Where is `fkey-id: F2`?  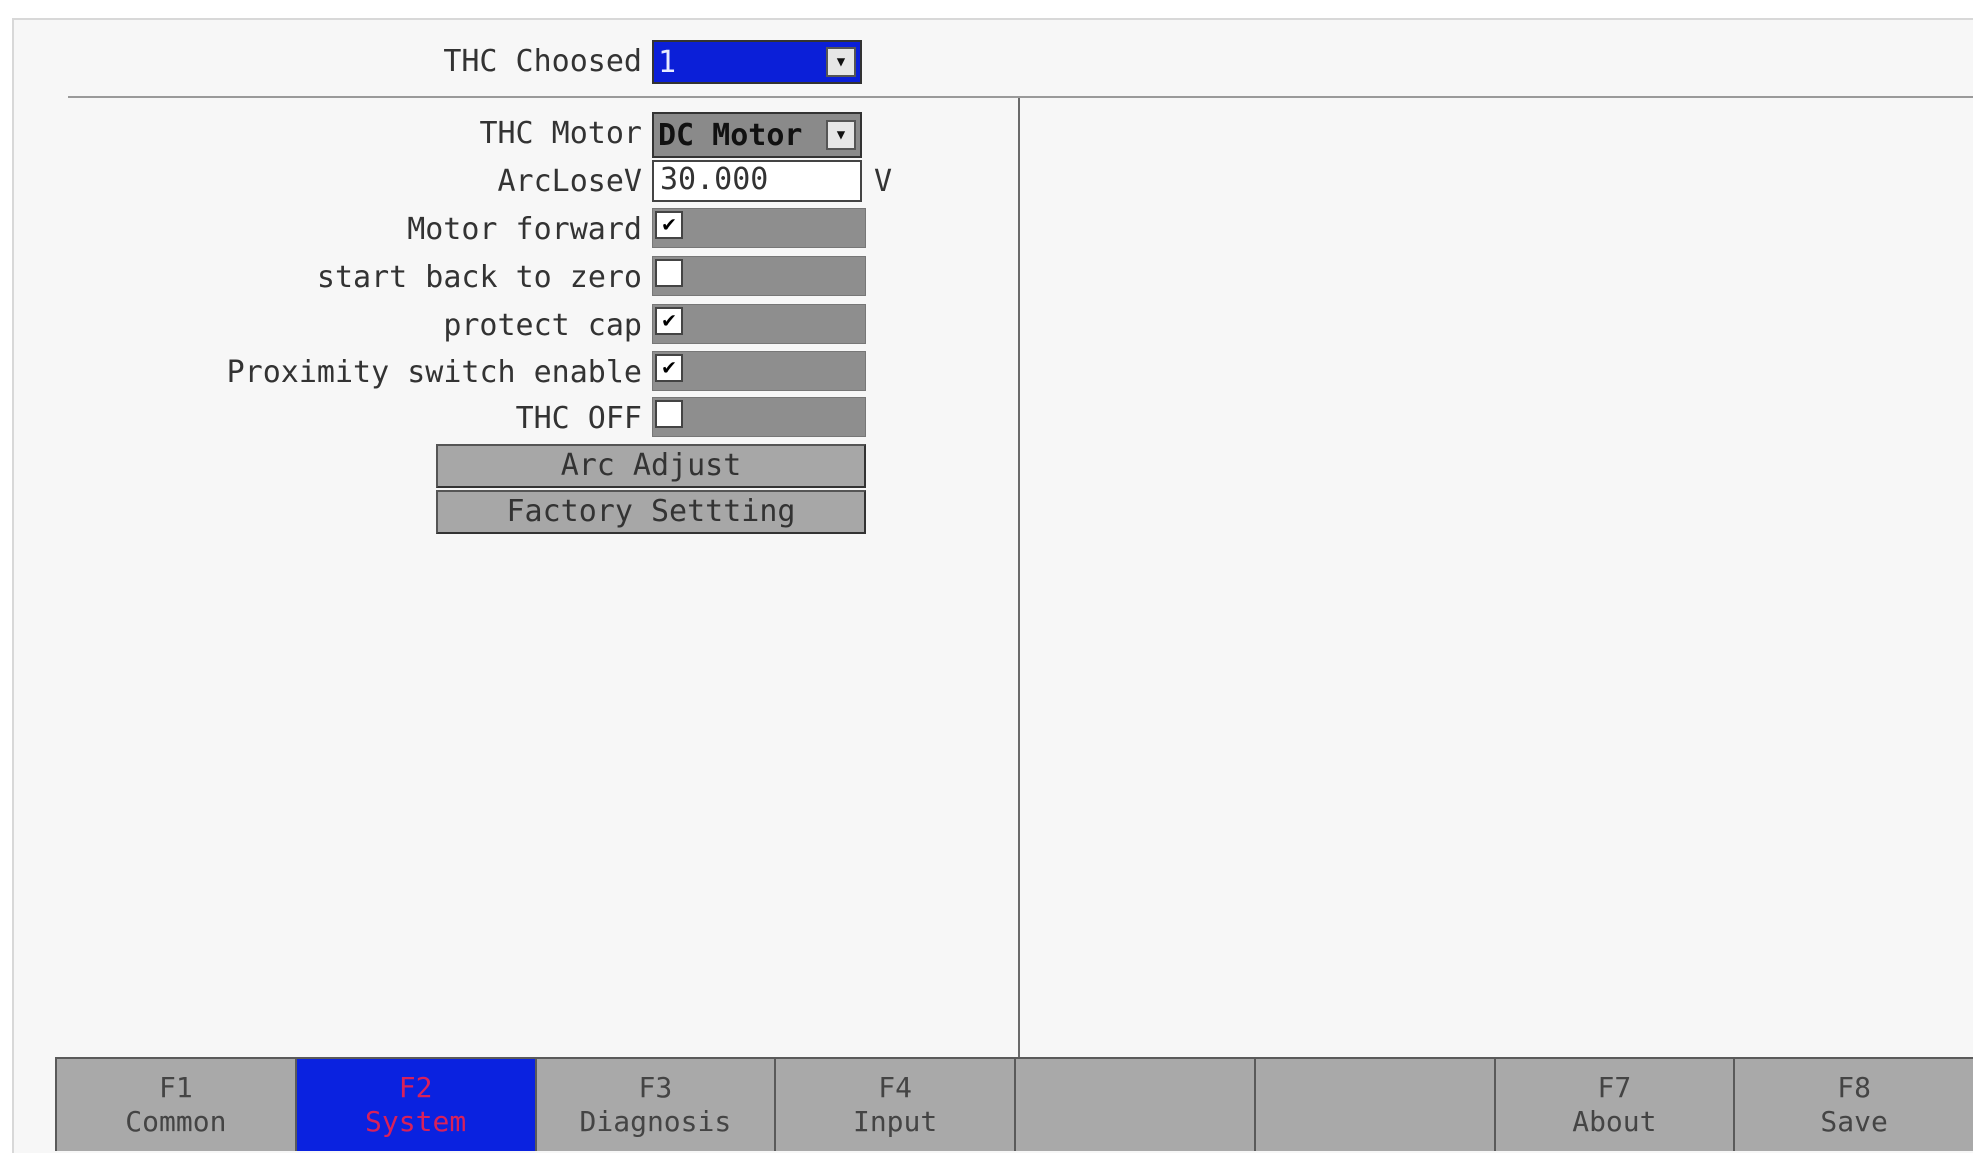
fkey-id: F2 is located at coordinates (415, 1087).